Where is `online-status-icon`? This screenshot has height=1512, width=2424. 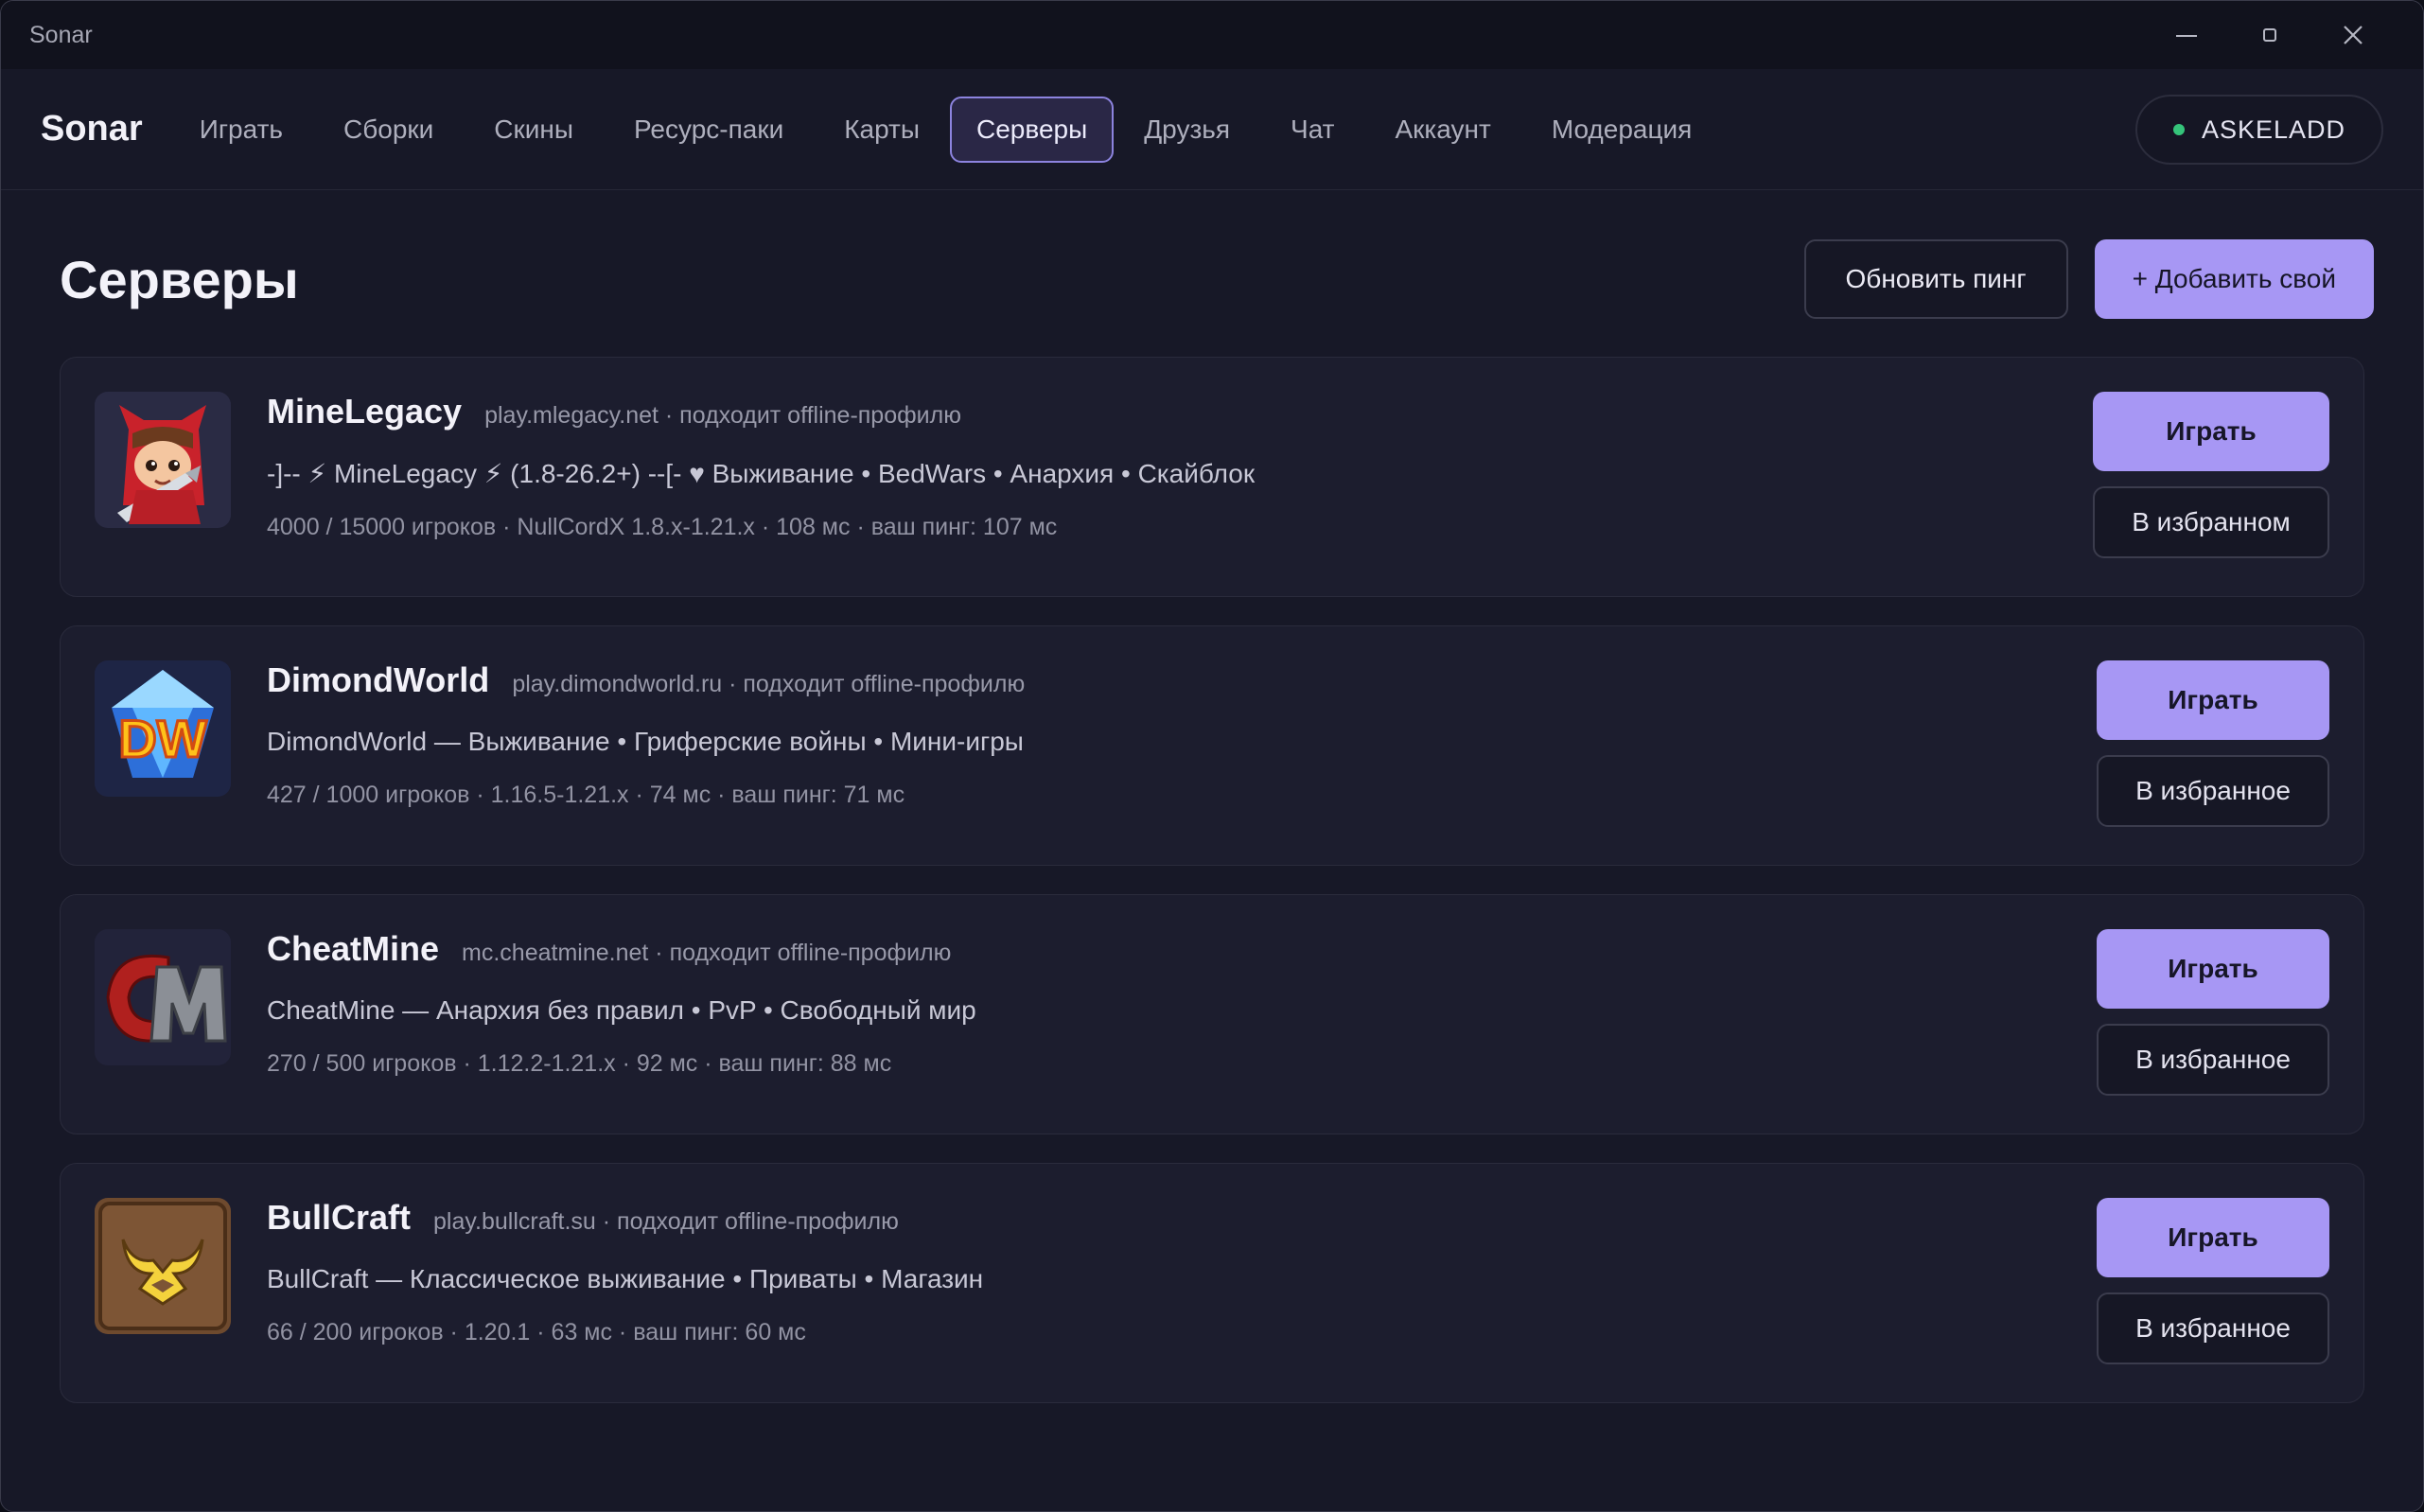 online-status-icon is located at coordinates (2179, 129).